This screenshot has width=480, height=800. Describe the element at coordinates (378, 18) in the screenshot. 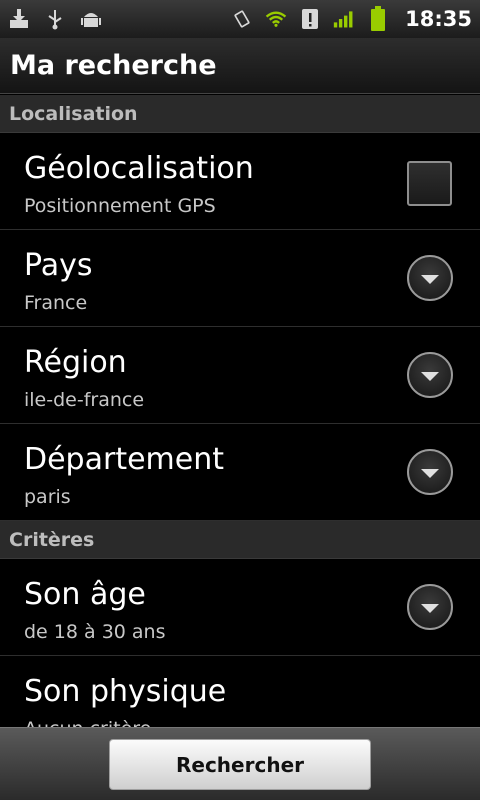

I see `battery-icon` at that location.